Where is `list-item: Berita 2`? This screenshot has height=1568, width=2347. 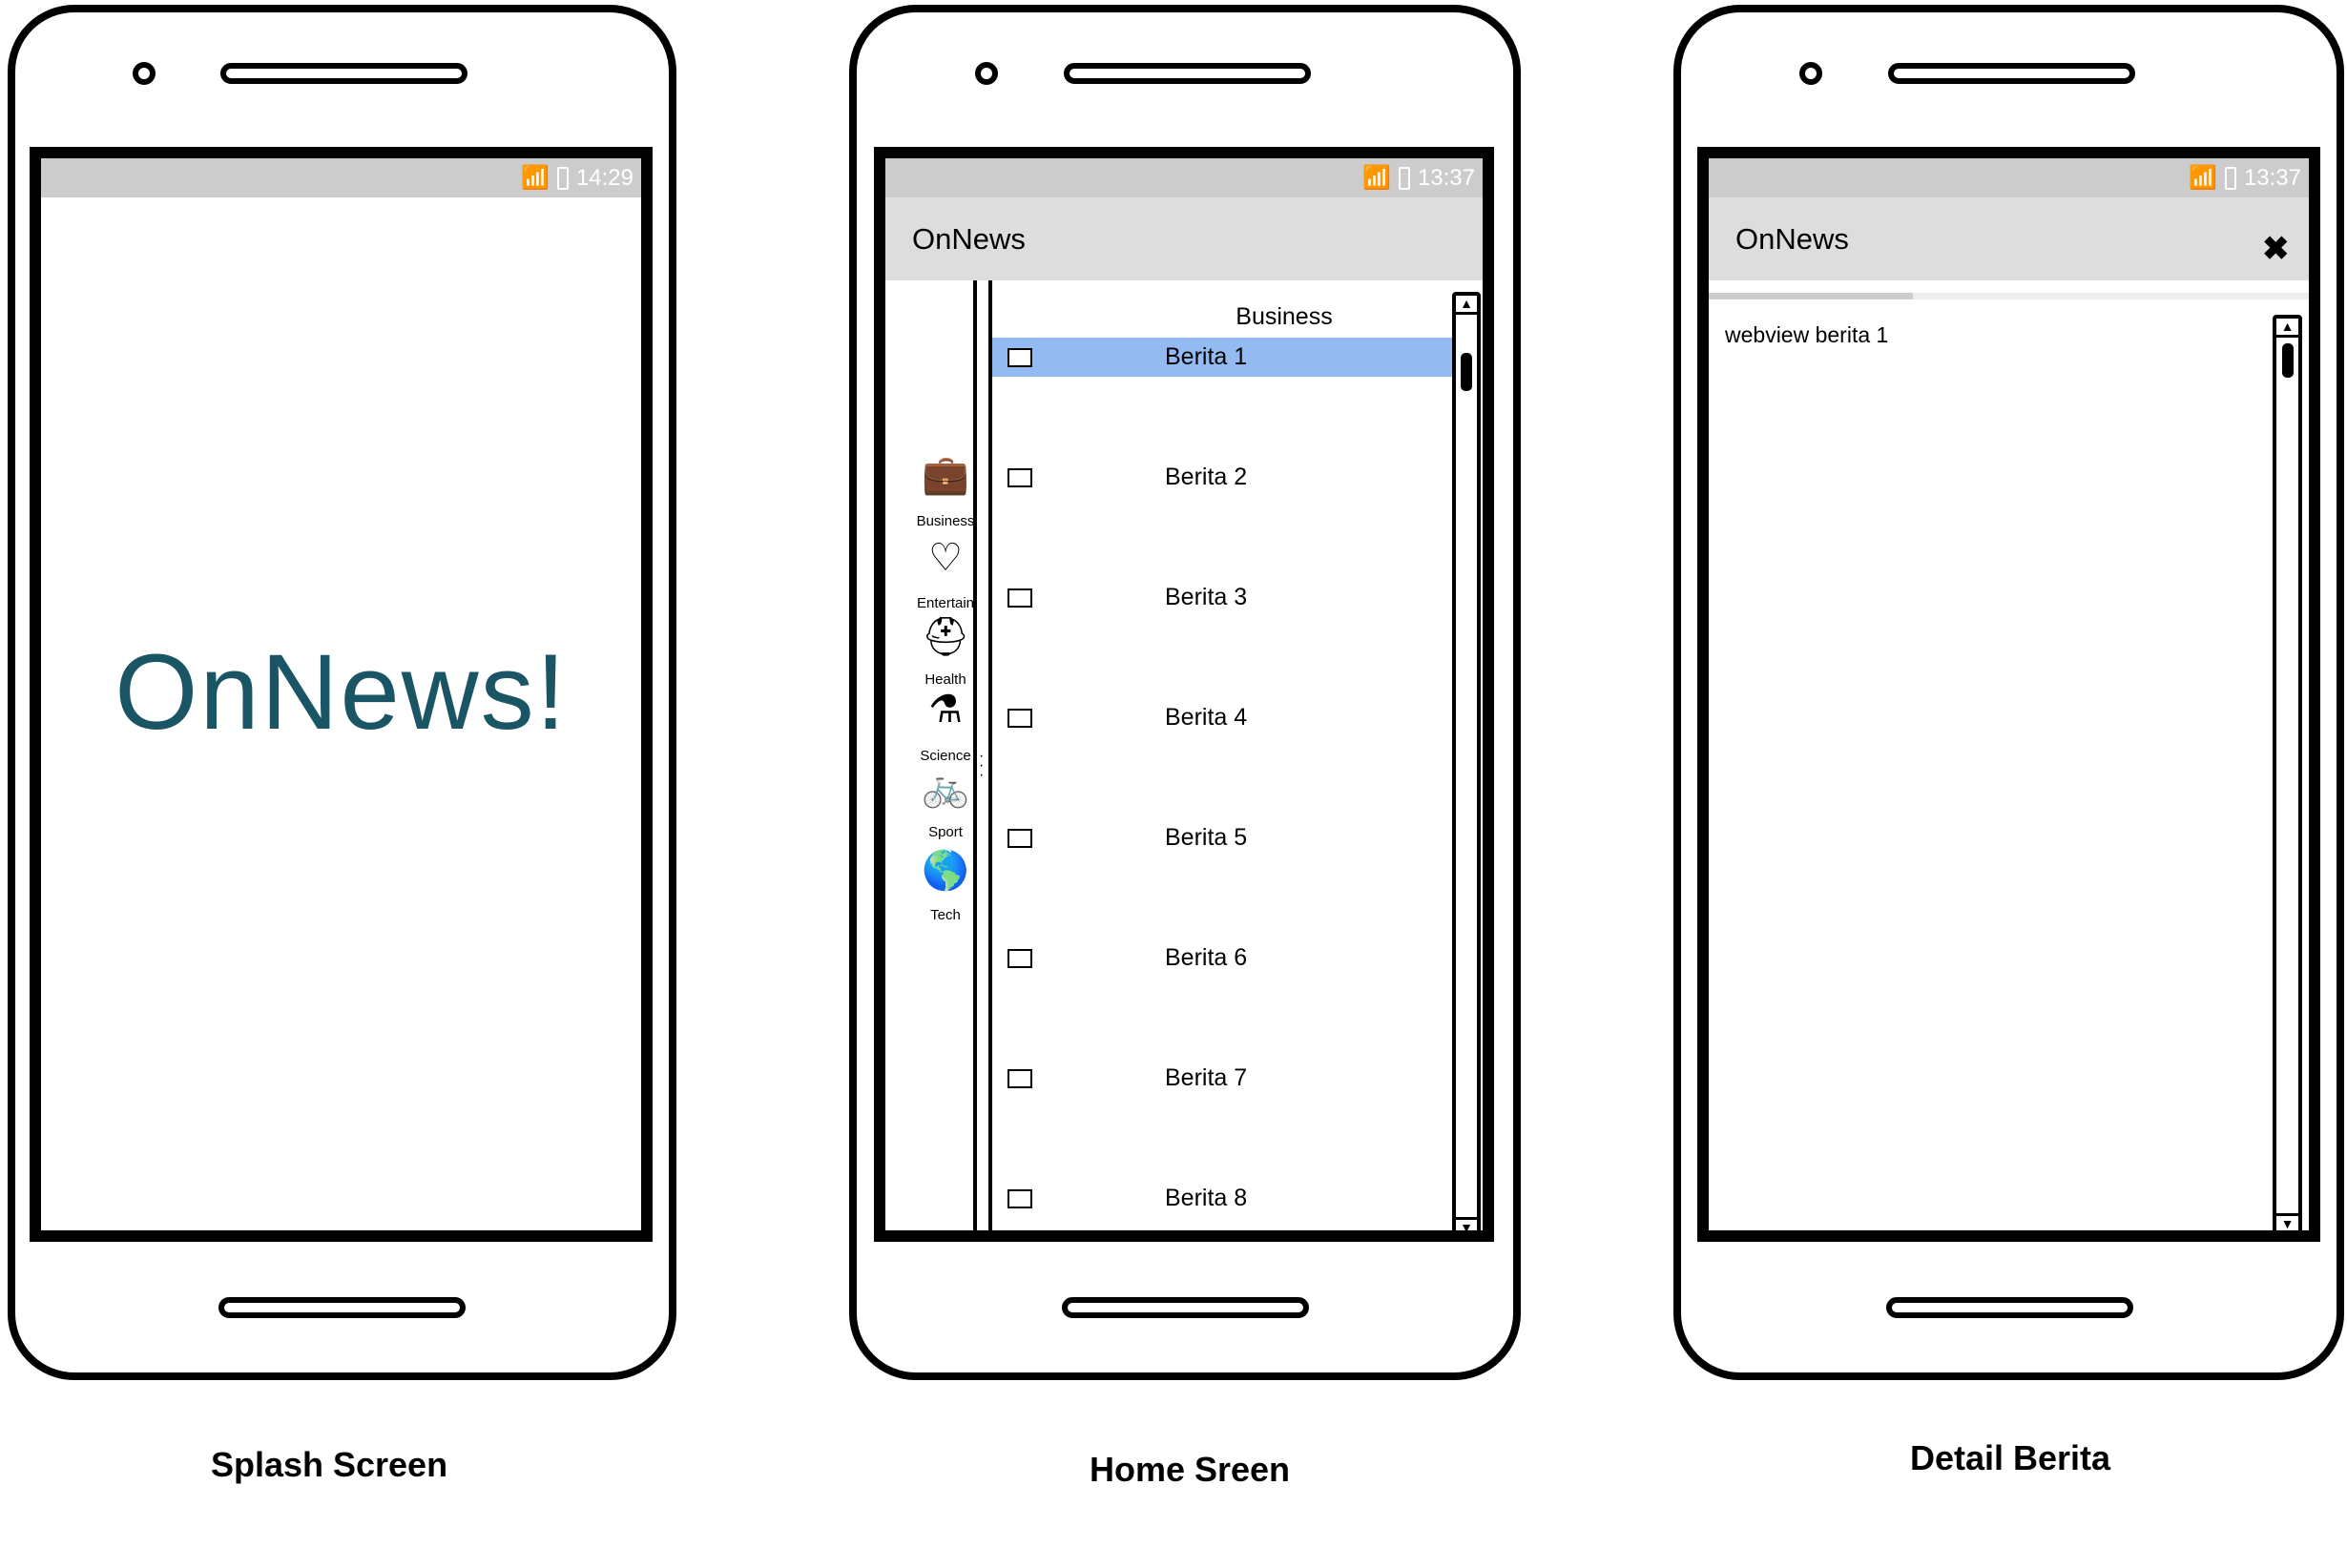 list-item: Berita 2 is located at coordinates (1222, 477).